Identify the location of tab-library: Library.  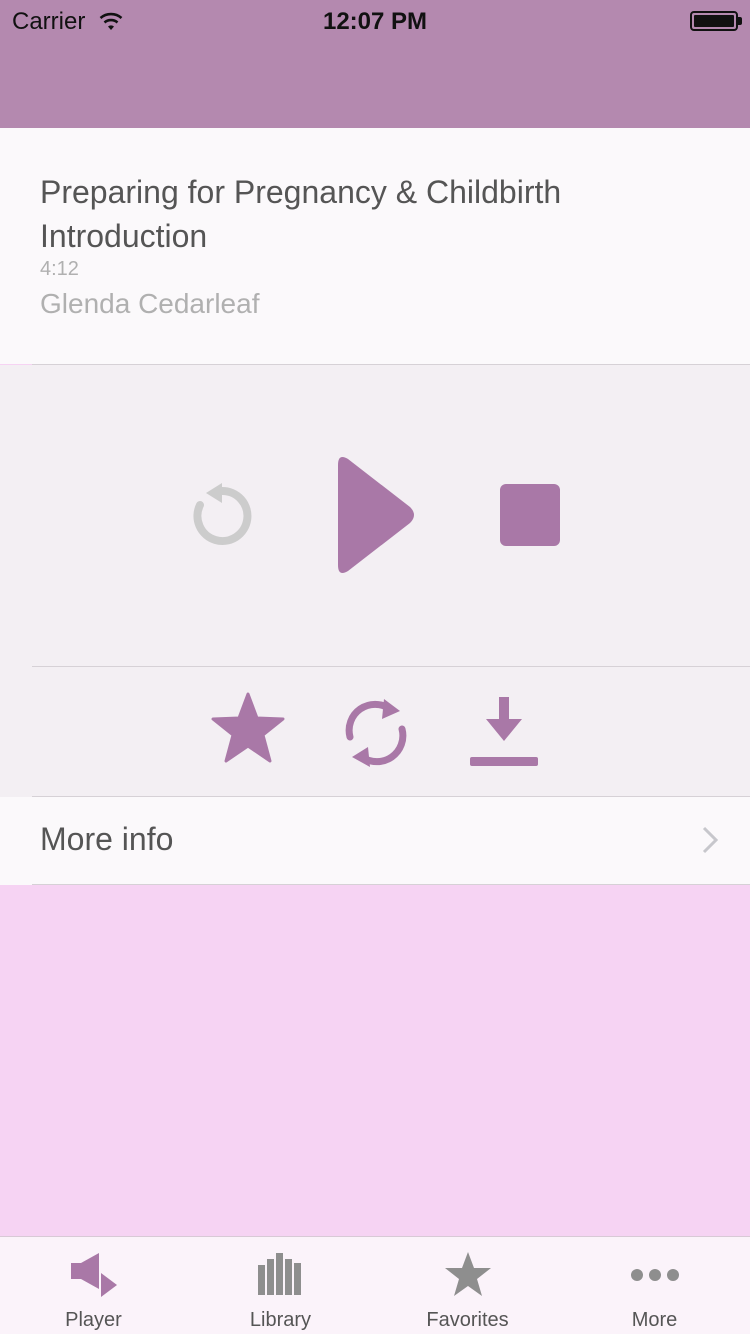
(280, 1285).